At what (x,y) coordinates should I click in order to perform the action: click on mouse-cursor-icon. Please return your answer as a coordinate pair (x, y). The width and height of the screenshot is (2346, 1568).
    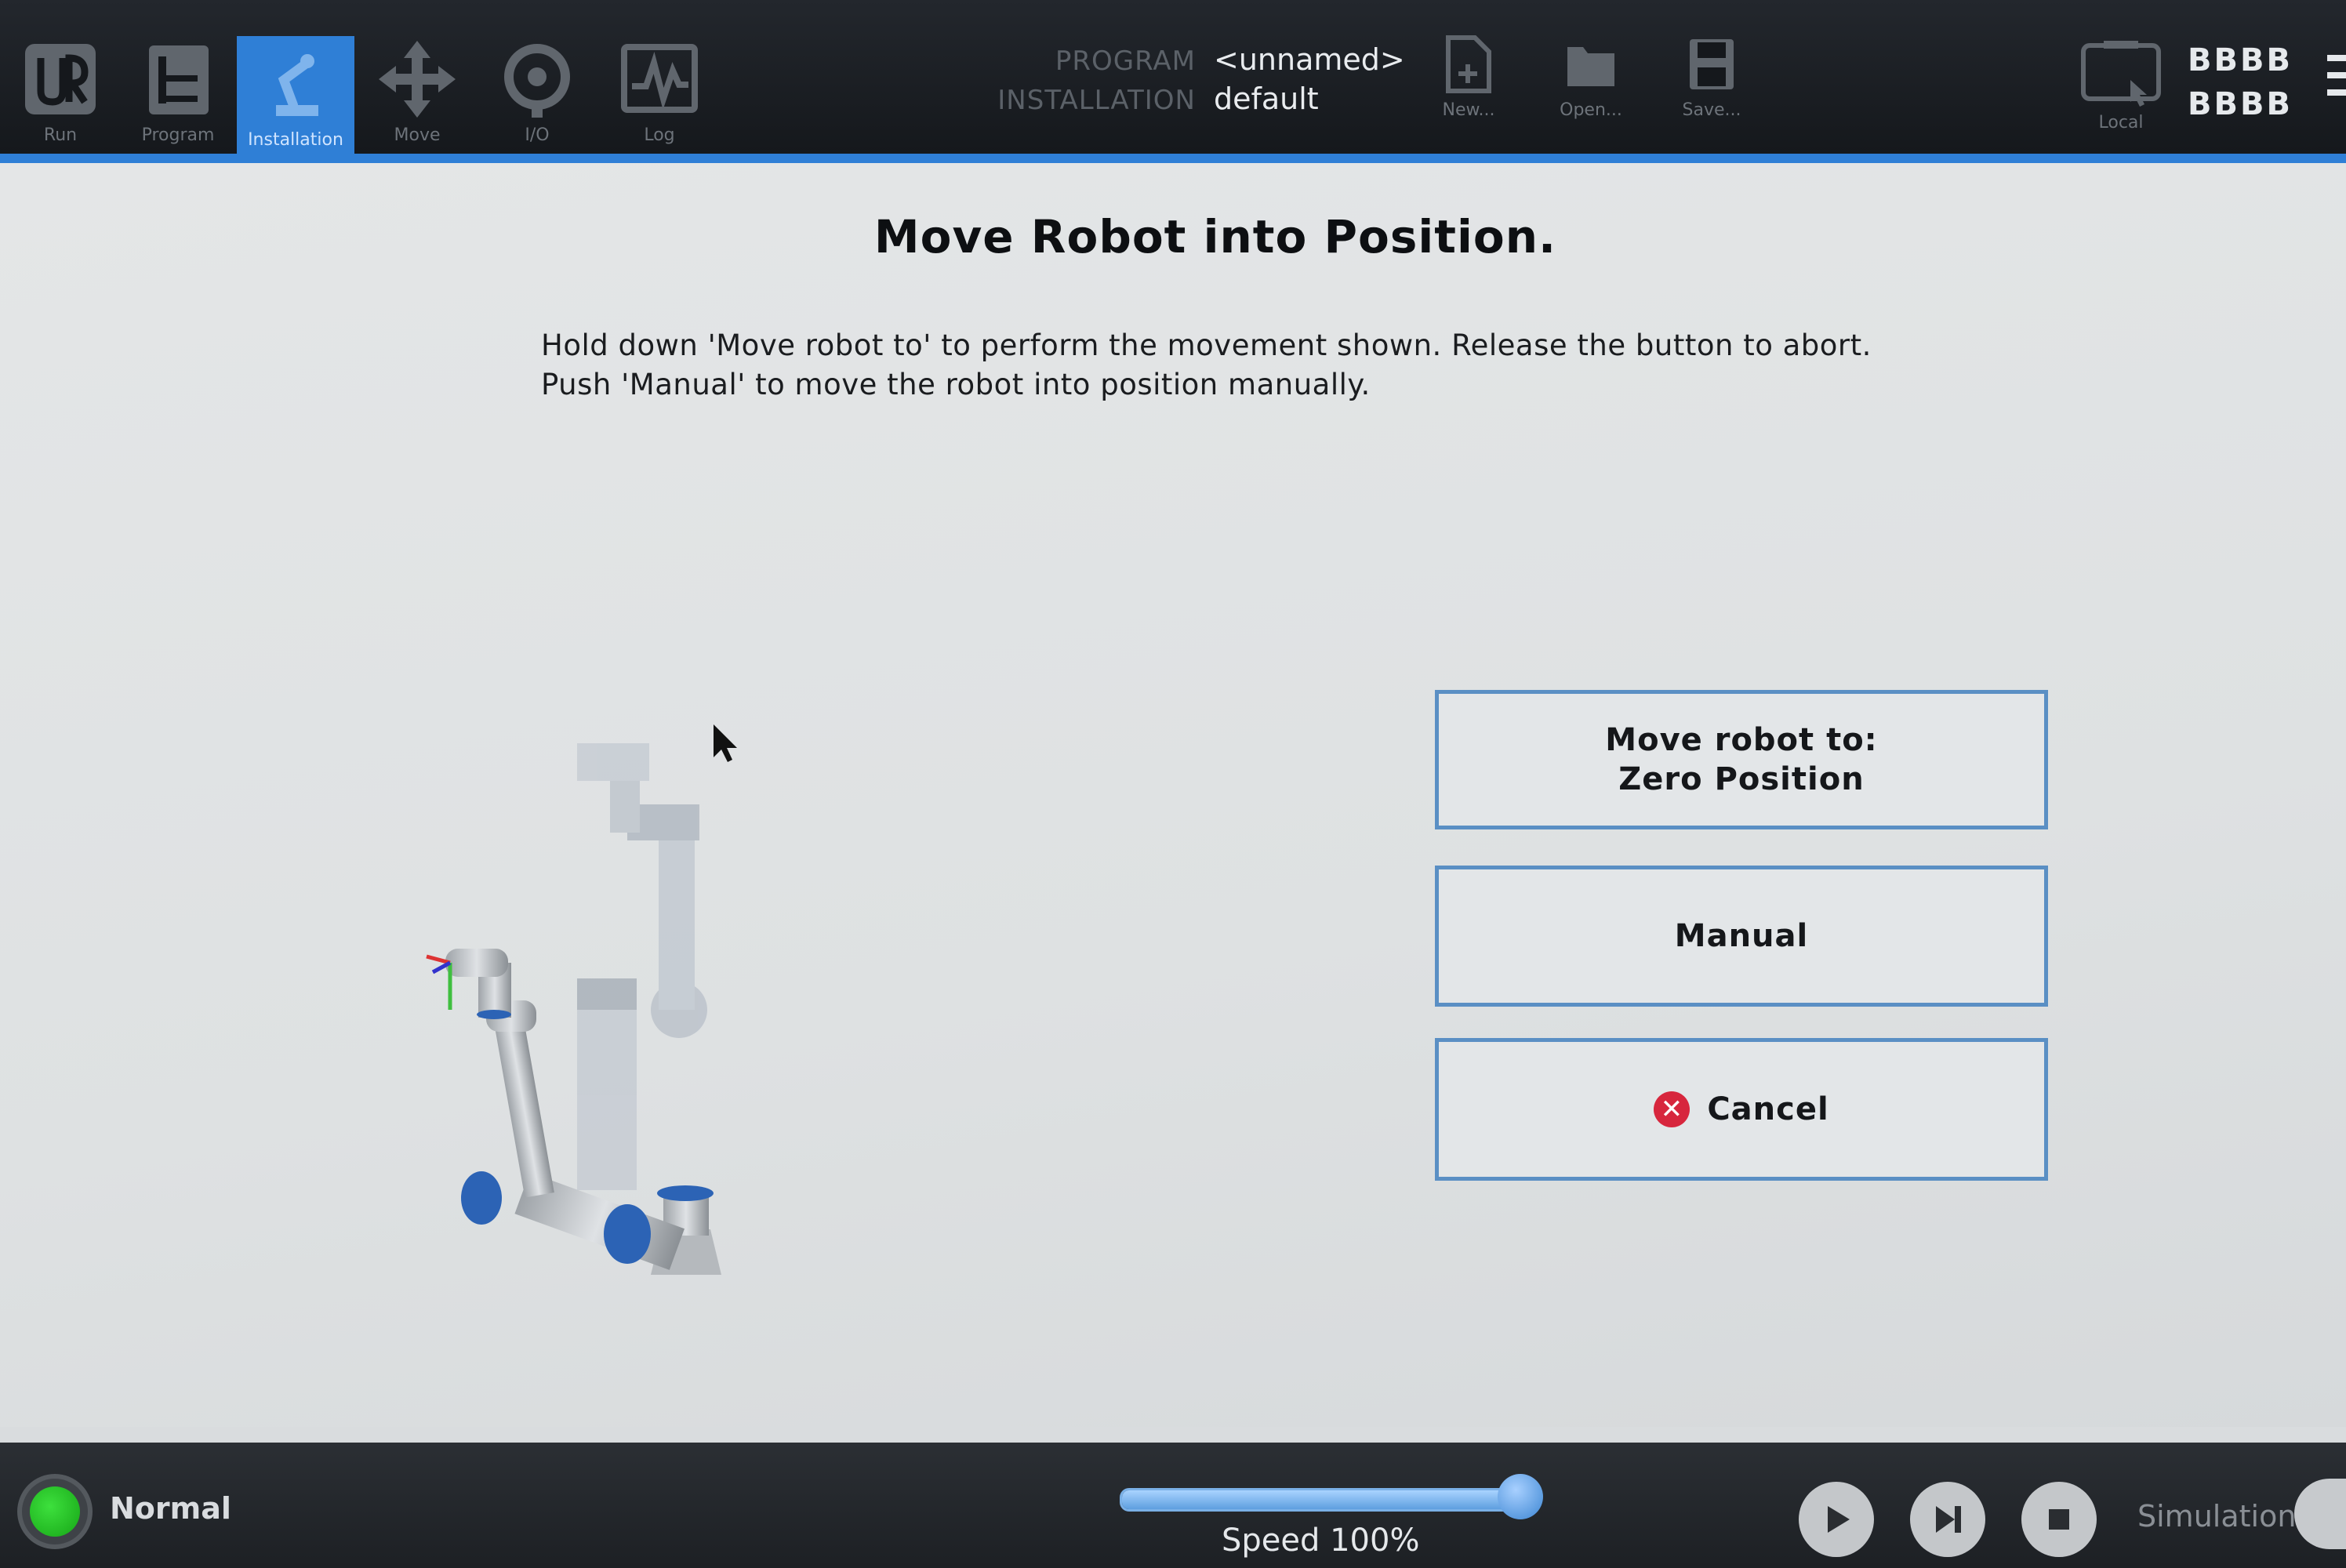
    Looking at the image, I should click on (725, 743).